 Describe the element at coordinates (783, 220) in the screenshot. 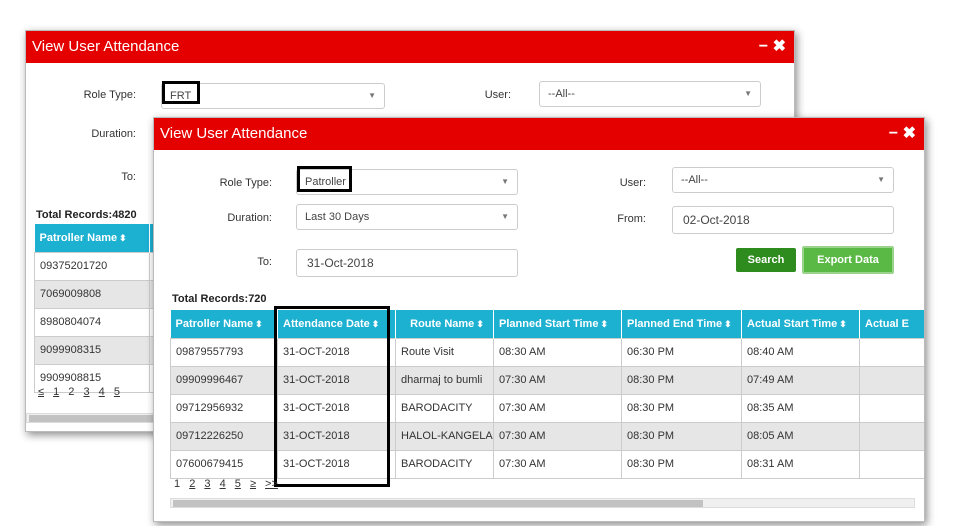

I see `front-from-input: 02-Oct-2018` at that location.